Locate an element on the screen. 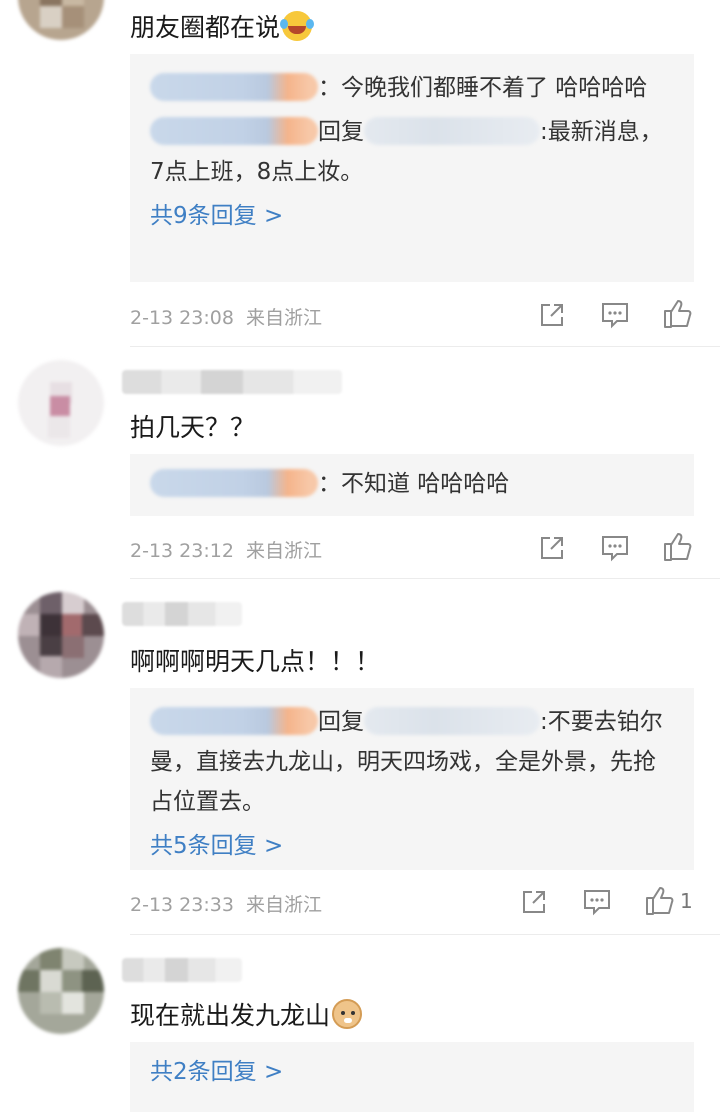  comment-meta: 2-13 23:08 来自浙江 is located at coordinates (226, 316).